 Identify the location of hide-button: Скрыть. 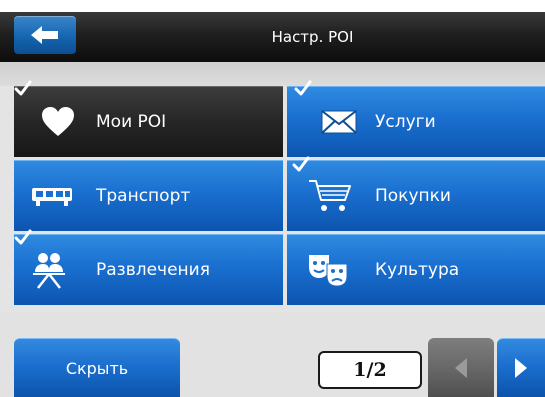
(97, 367).